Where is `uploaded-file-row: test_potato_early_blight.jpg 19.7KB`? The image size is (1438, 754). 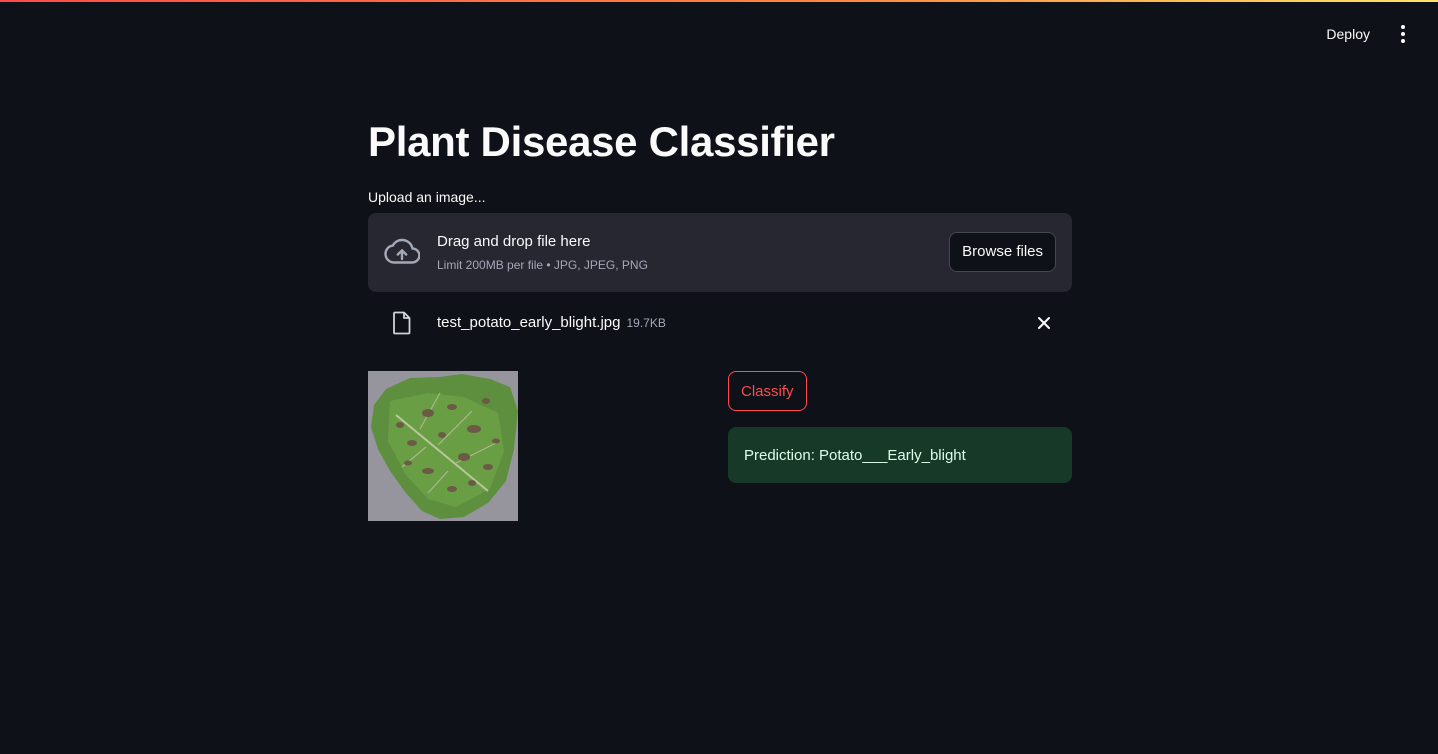 uploaded-file-row: test_potato_early_blight.jpg 19.7KB is located at coordinates (720, 323).